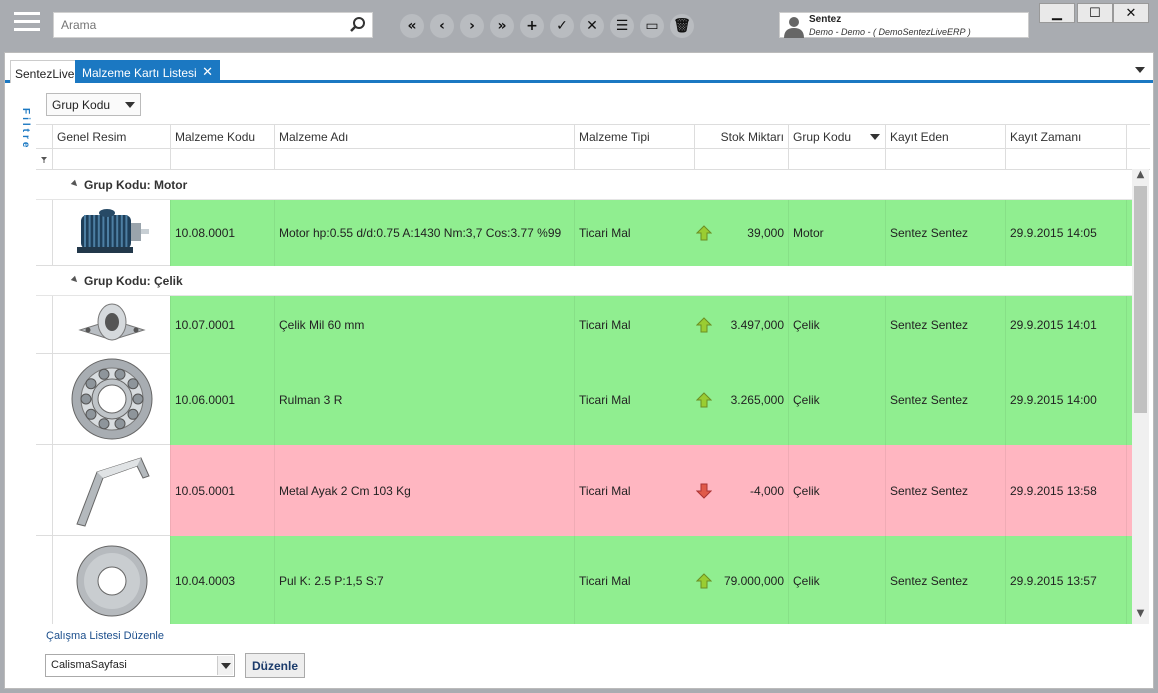 Image resolution: width=1158 pixels, height=693 pixels. I want to click on worklist-edit-label: Çalışma Listesi Düzenle, so click(105, 636).